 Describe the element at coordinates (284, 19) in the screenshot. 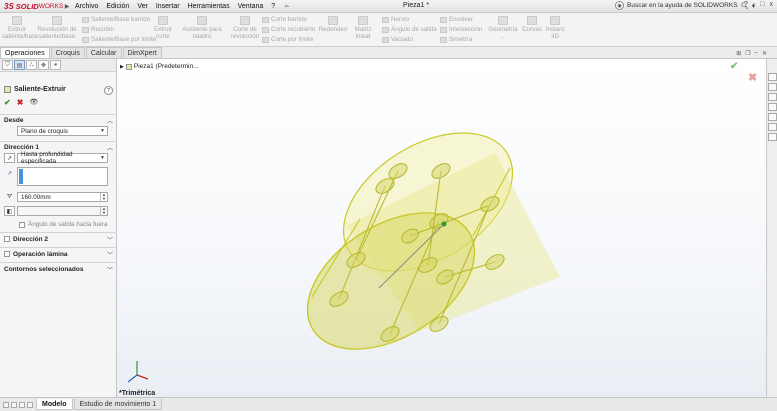

I see `swept-cut-button: Corte barrido` at that location.